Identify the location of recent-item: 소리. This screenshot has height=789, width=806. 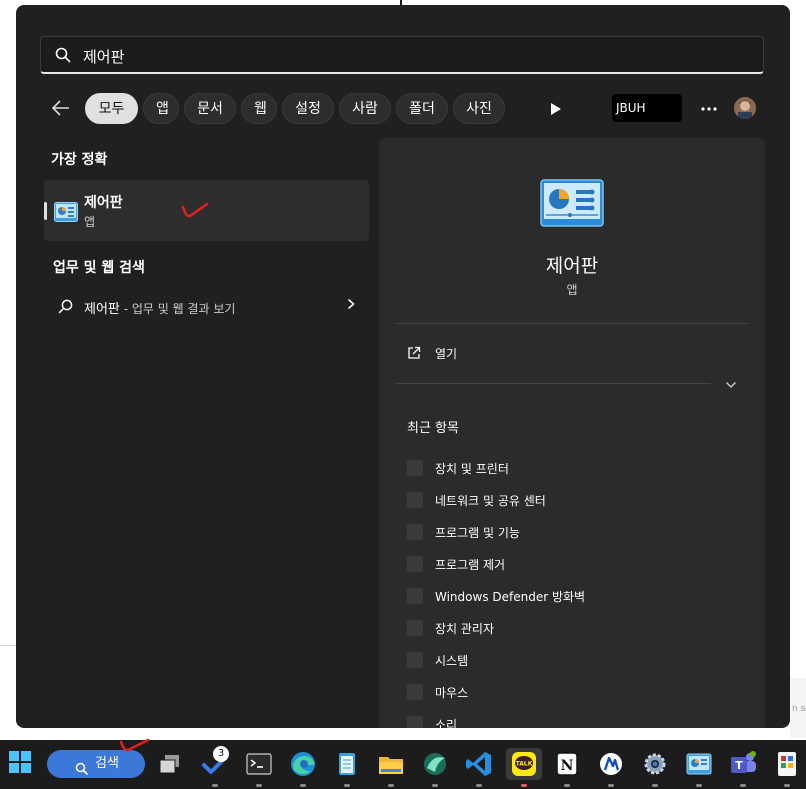
(572, 720).